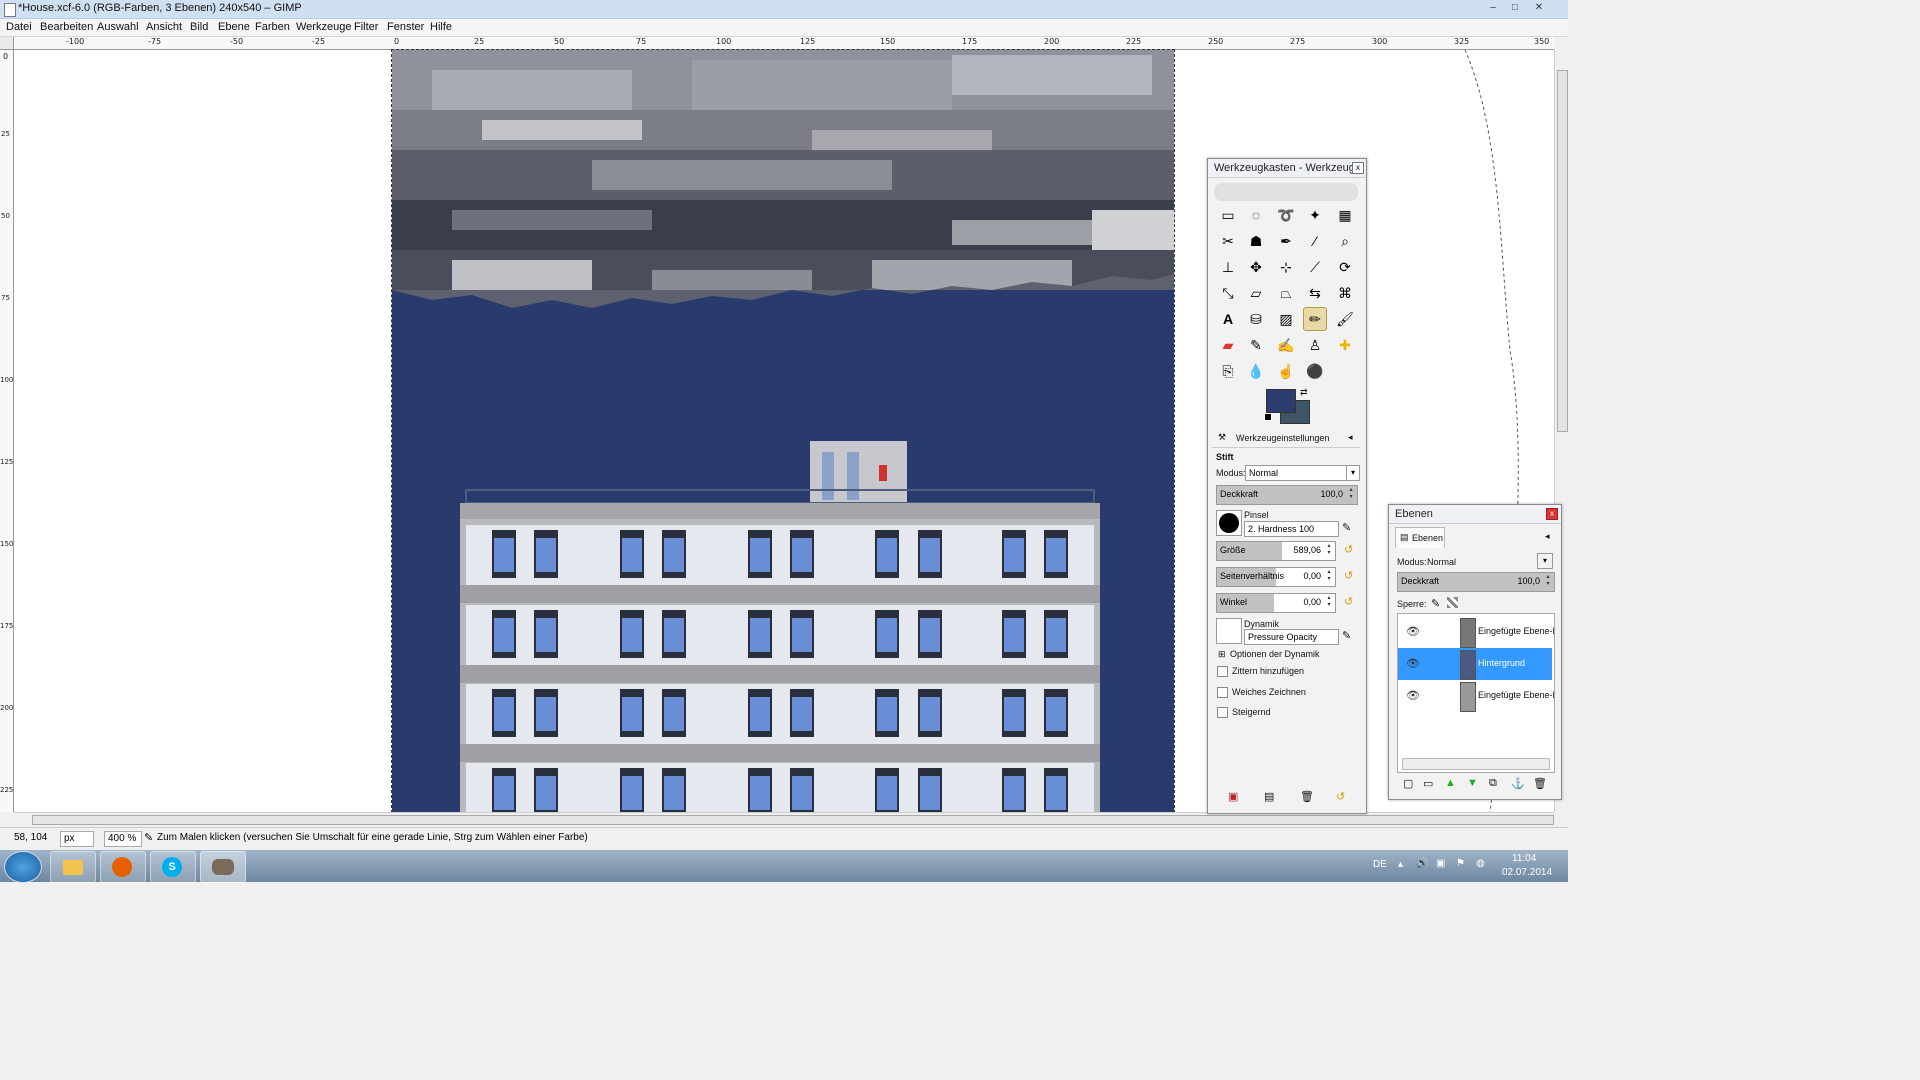 This screenshot has height=1080, width=1920. Describe the element at coordinates (1222, 671) in the screenshot. I see `jitter-checkbox` at that location.